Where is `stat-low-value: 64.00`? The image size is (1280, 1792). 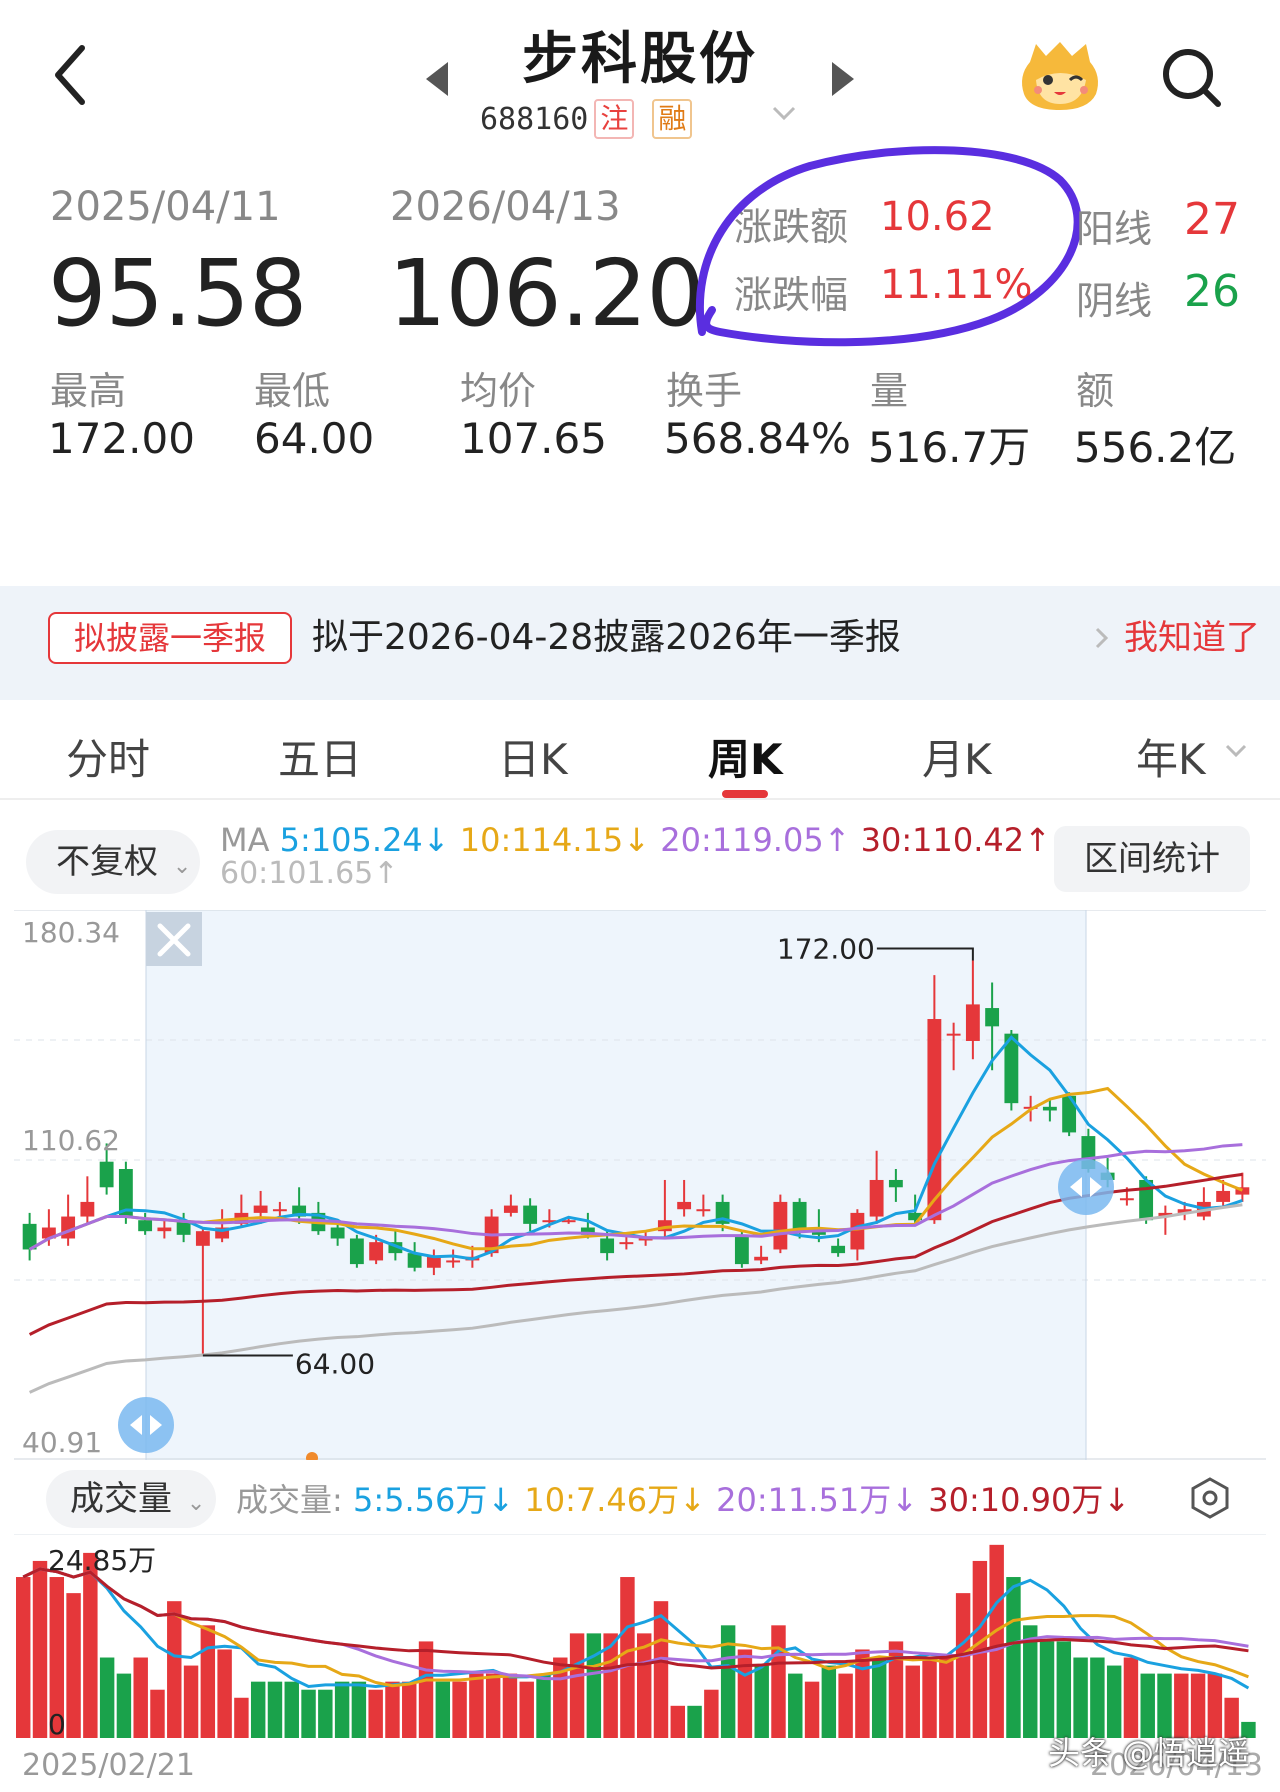 stat-low-value: 64.00 is located at coordinates (314, 438).